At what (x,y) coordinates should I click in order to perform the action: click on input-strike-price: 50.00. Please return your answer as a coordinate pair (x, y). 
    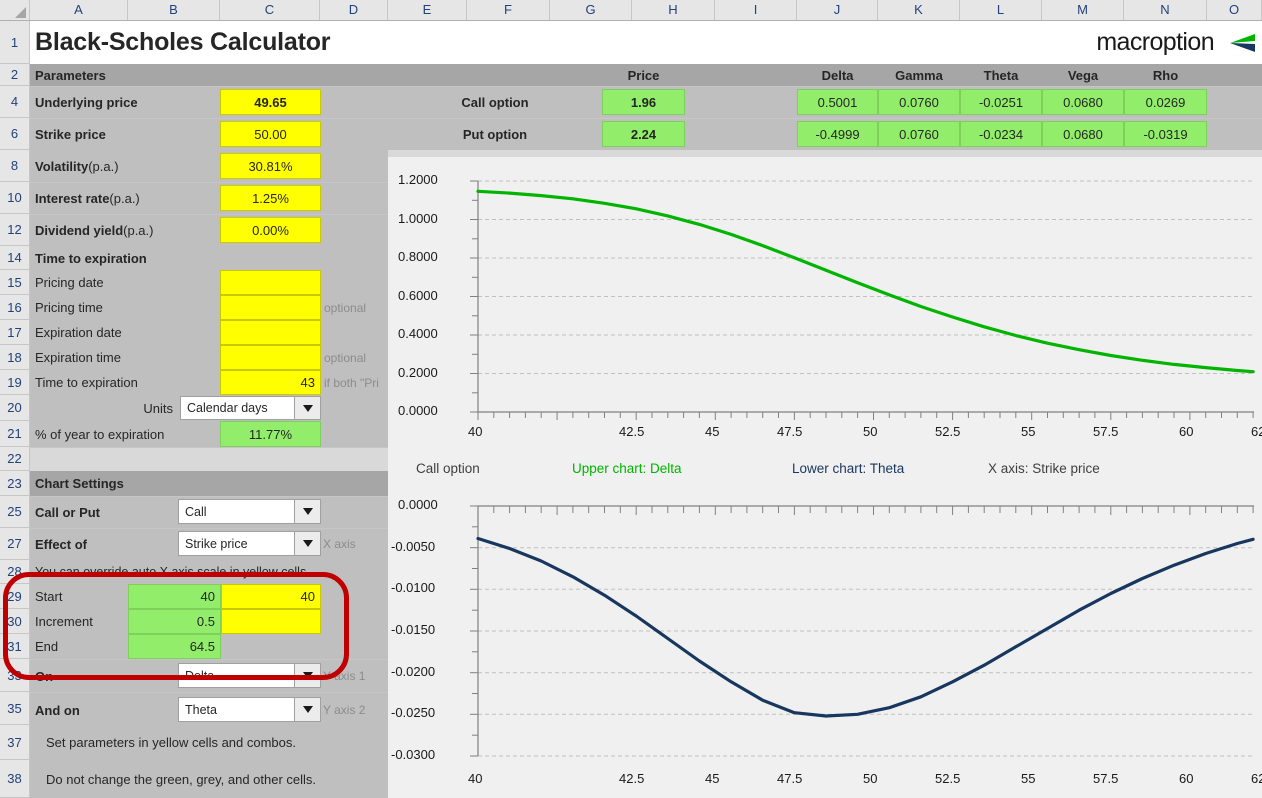
    Looking at the image, I should click on (270, 134).